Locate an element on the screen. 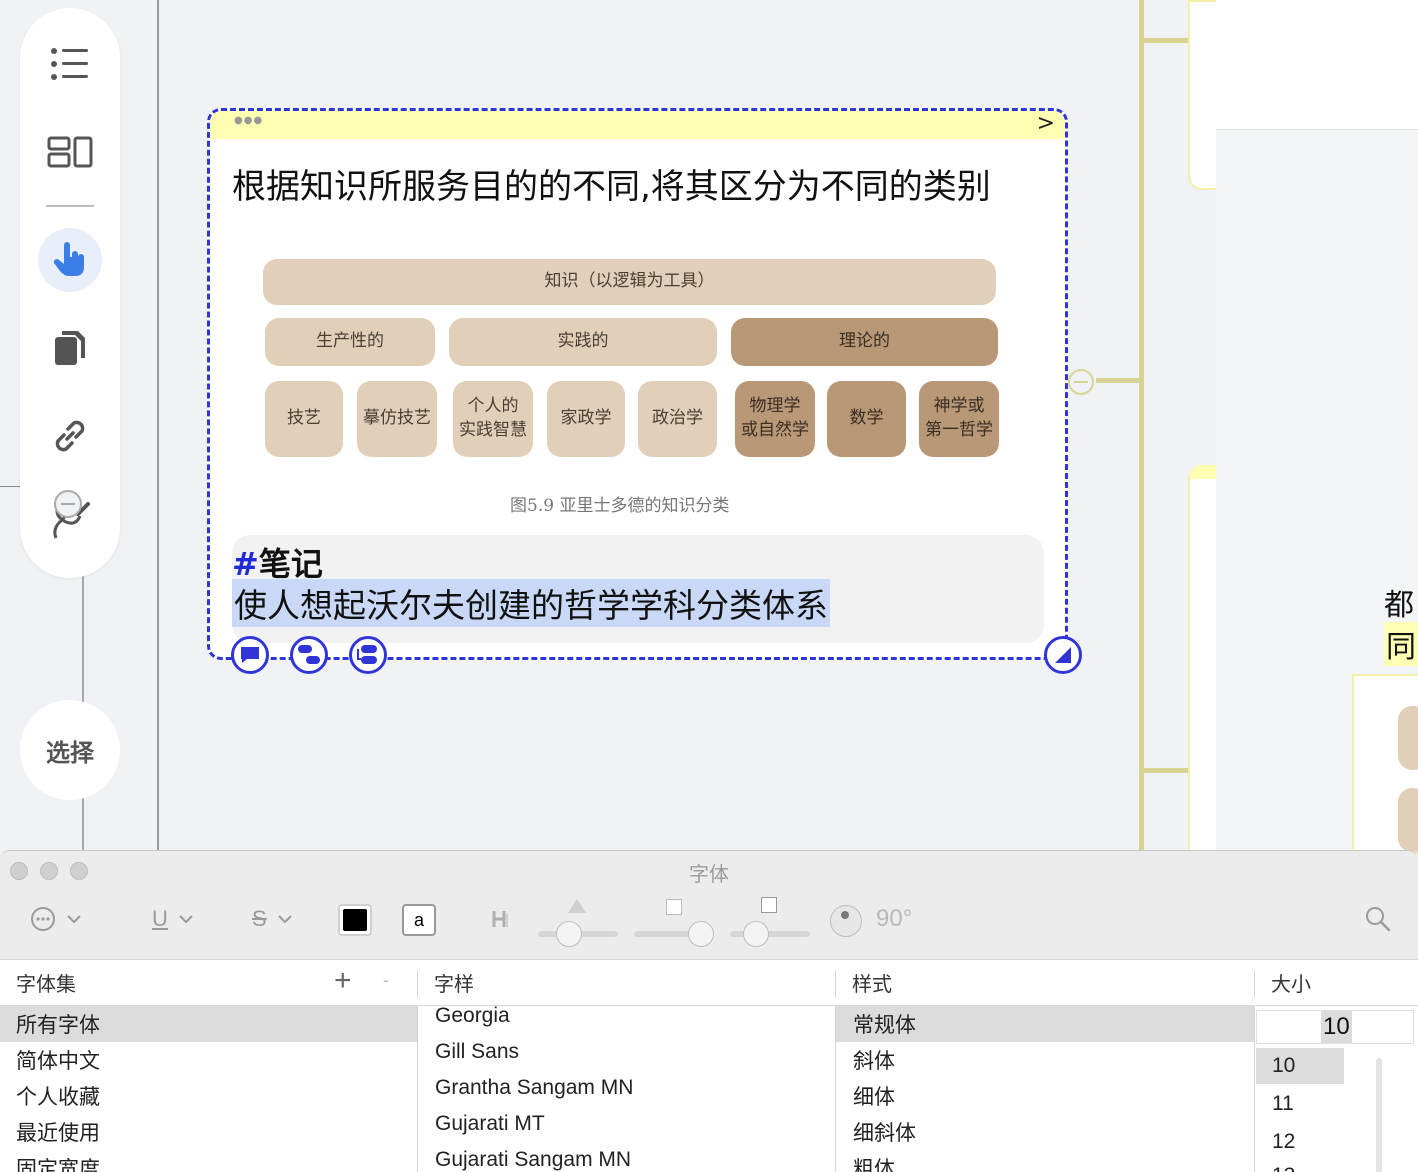 This screenshot has width=1418, height=1172. card-title: 根据知识所服务目的的不同,将其区分为不同的类别 is located at coordinates (611, 187).